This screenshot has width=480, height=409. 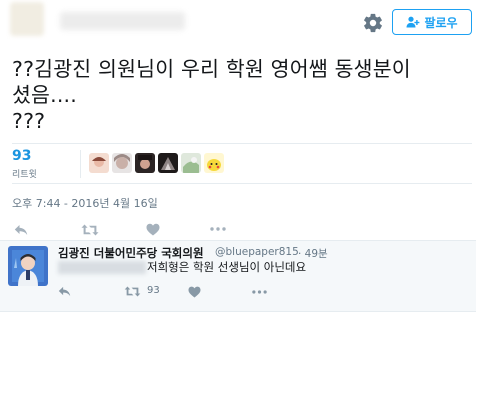 I want to click on tweet-actions, so click(x=149, y=230).